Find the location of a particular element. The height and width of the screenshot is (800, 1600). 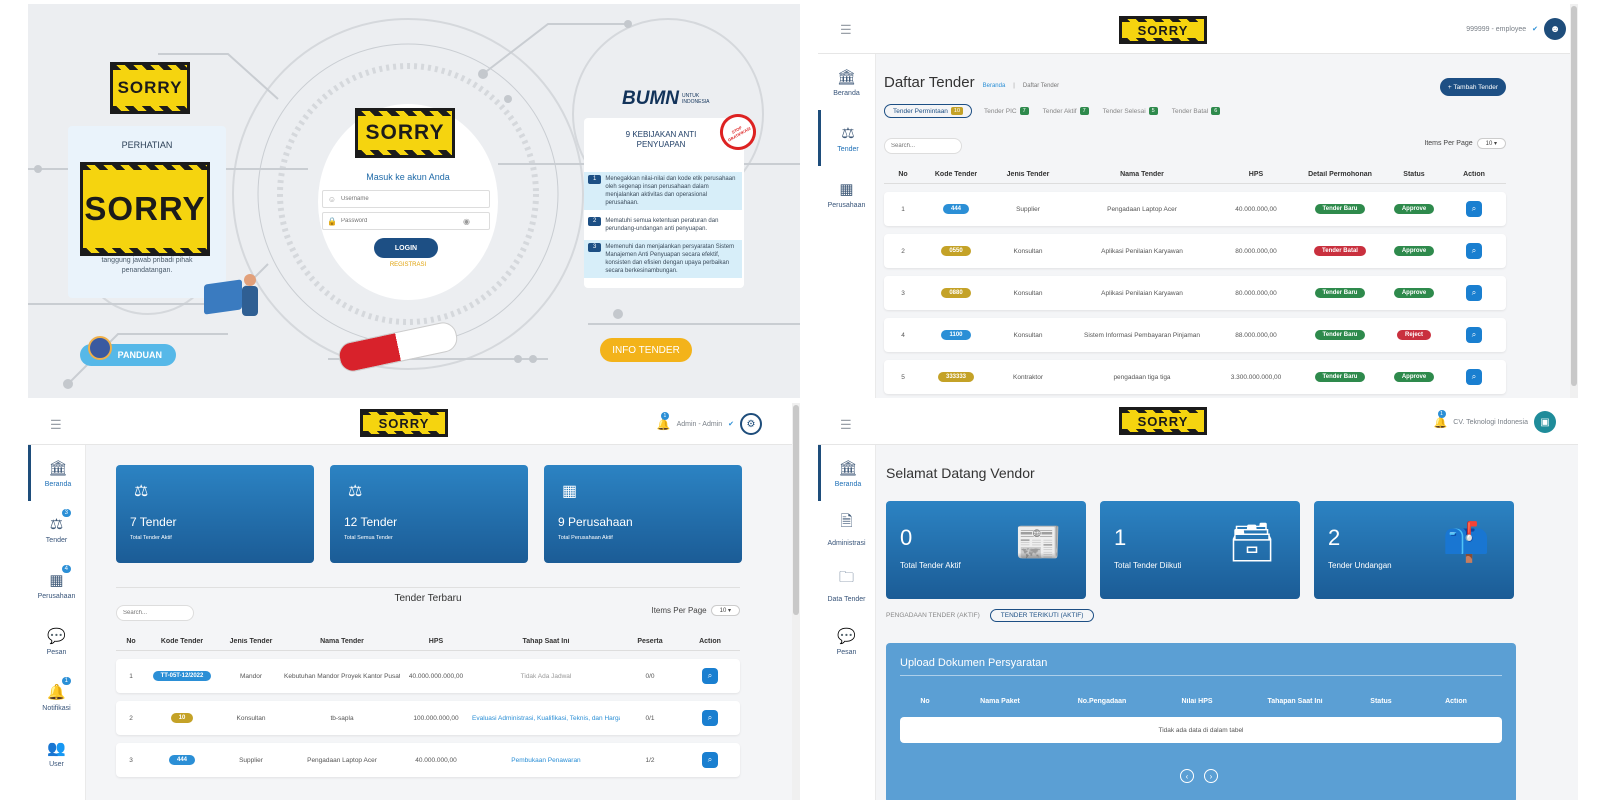

tab-tender-batal: Tender Batal 6 is located at coordinates (1196, 111).